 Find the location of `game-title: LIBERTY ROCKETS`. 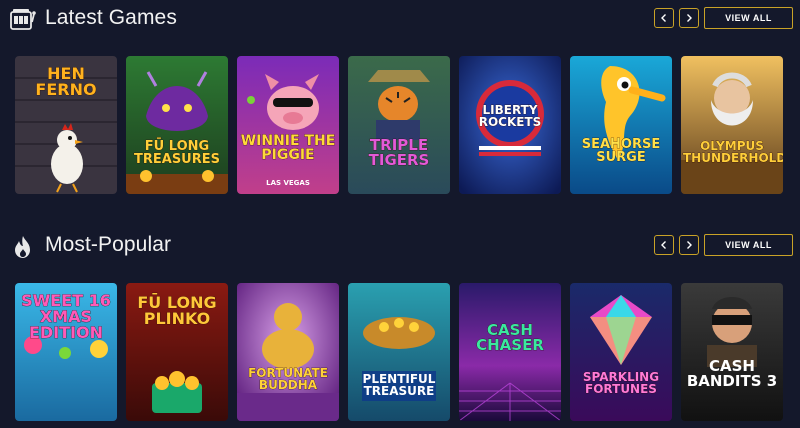

game-title: LIBERTY ROCKETS is located at coordinates (510, 116).